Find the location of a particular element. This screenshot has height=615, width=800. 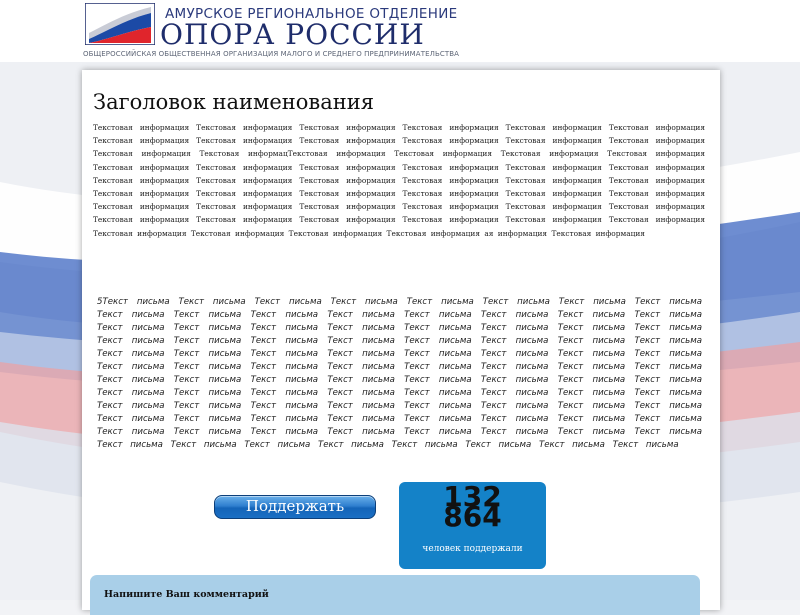

supporters-count: 132 864 is located at coordinates (472, 507).